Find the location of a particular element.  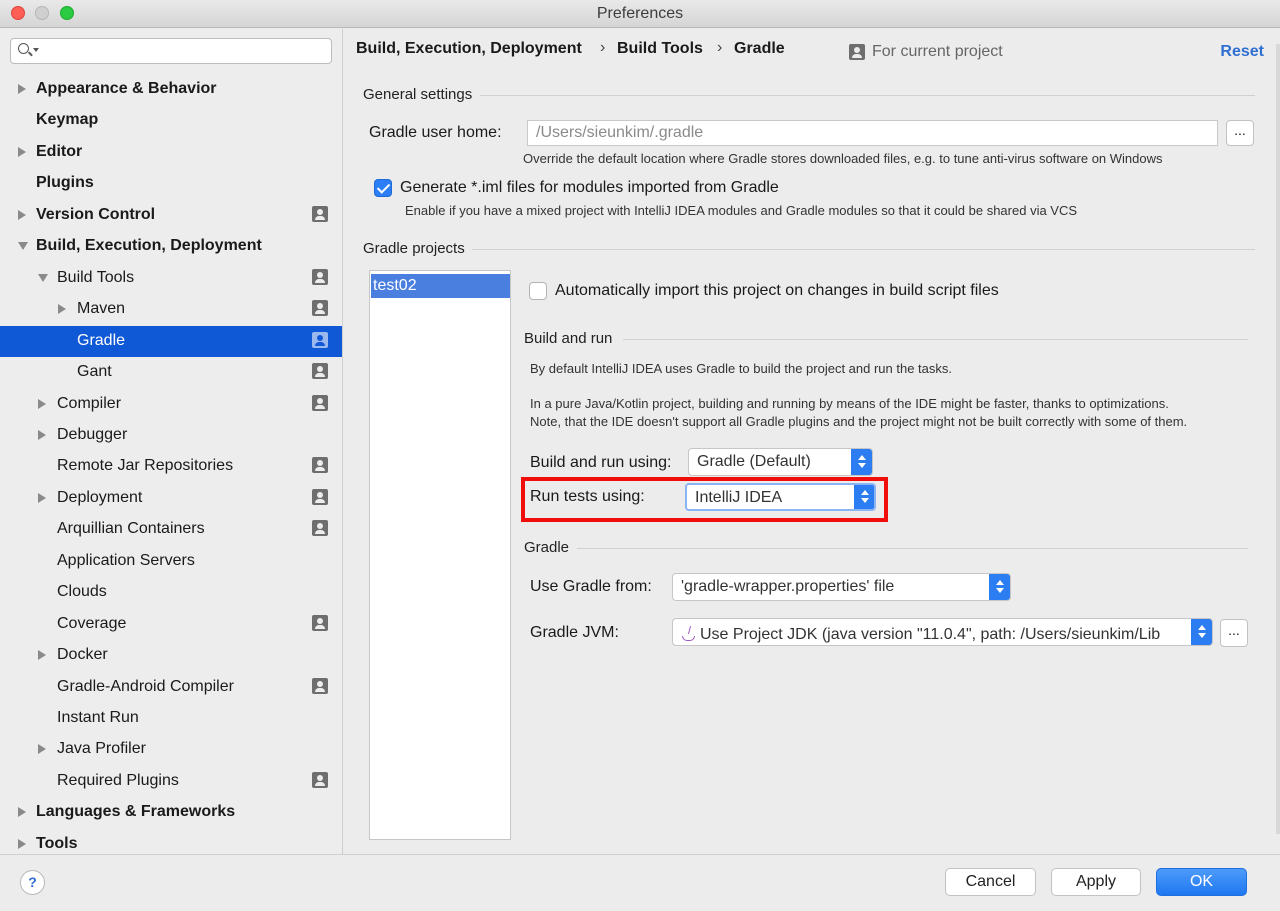

for-current-project-label: For current project is located at coordinates (937, 51).